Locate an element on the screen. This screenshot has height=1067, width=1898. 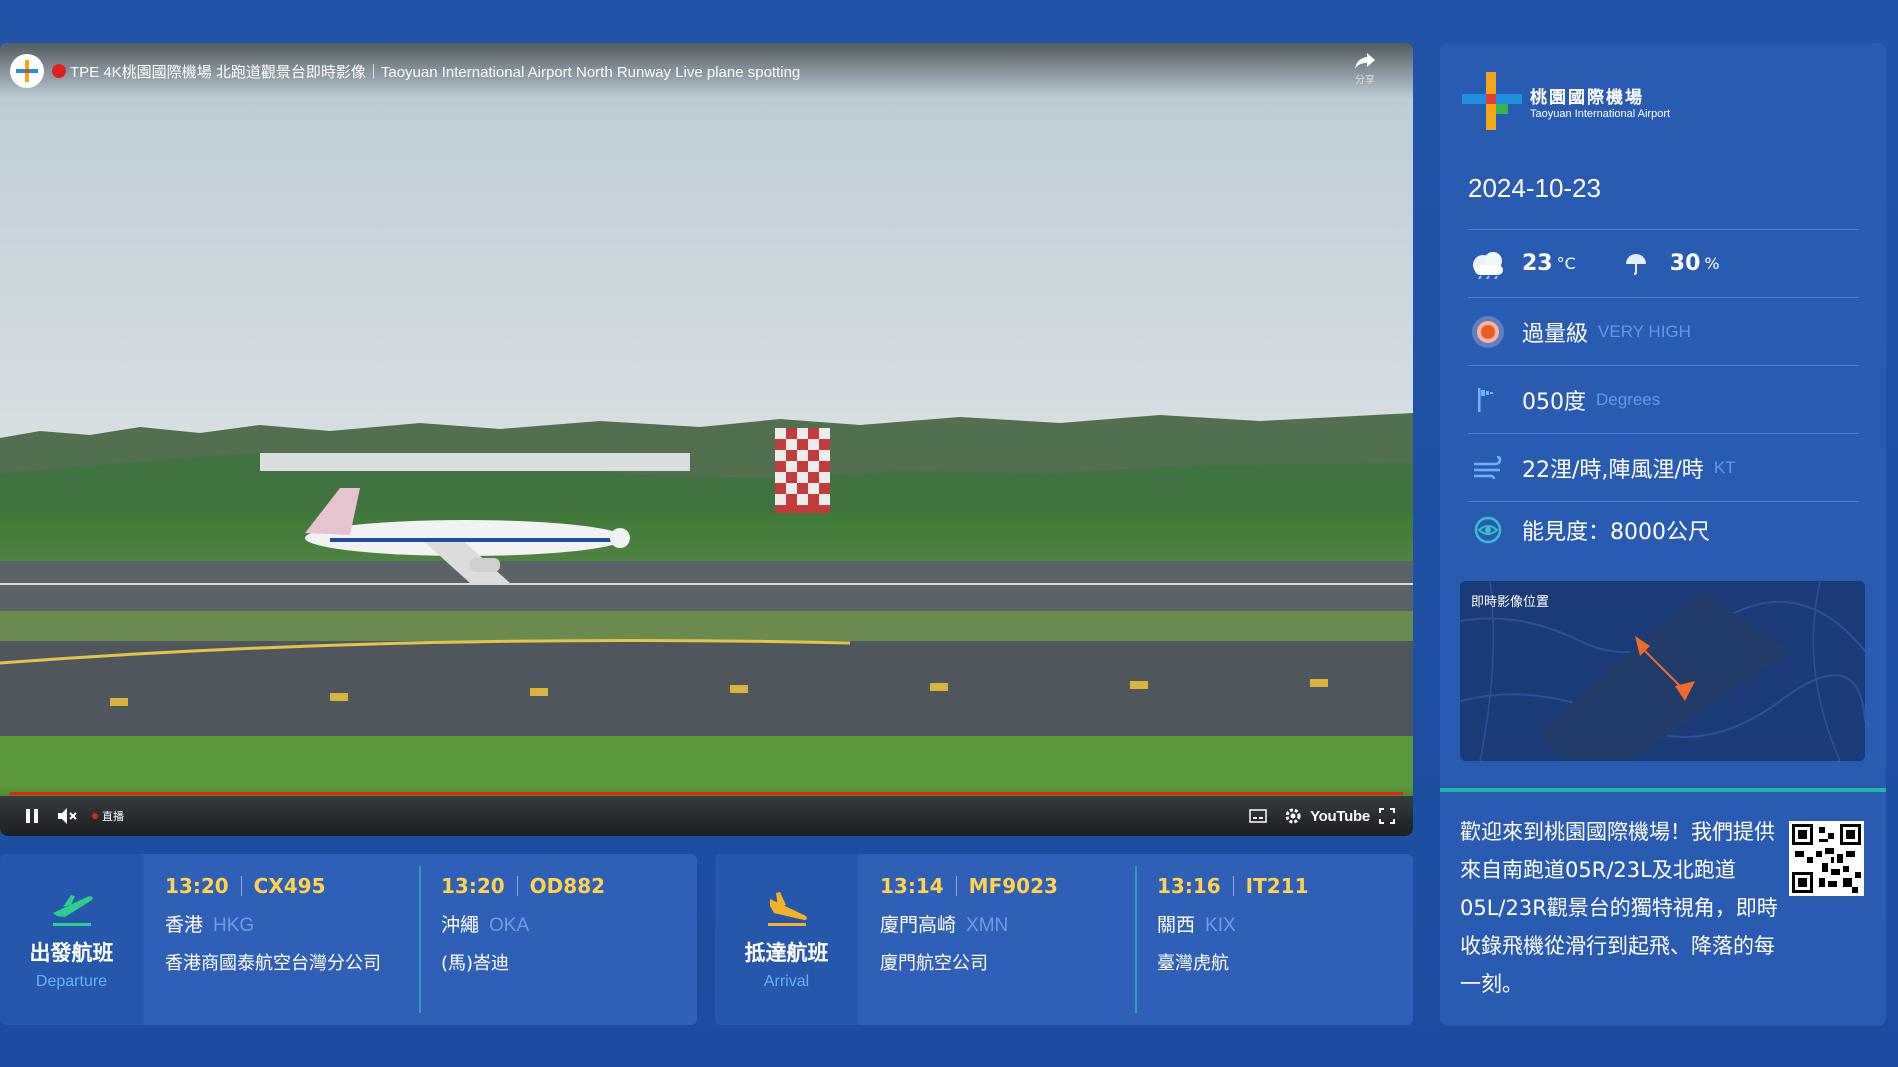
arrival-subtitle: Arrival is located at coordinates (786, 981).